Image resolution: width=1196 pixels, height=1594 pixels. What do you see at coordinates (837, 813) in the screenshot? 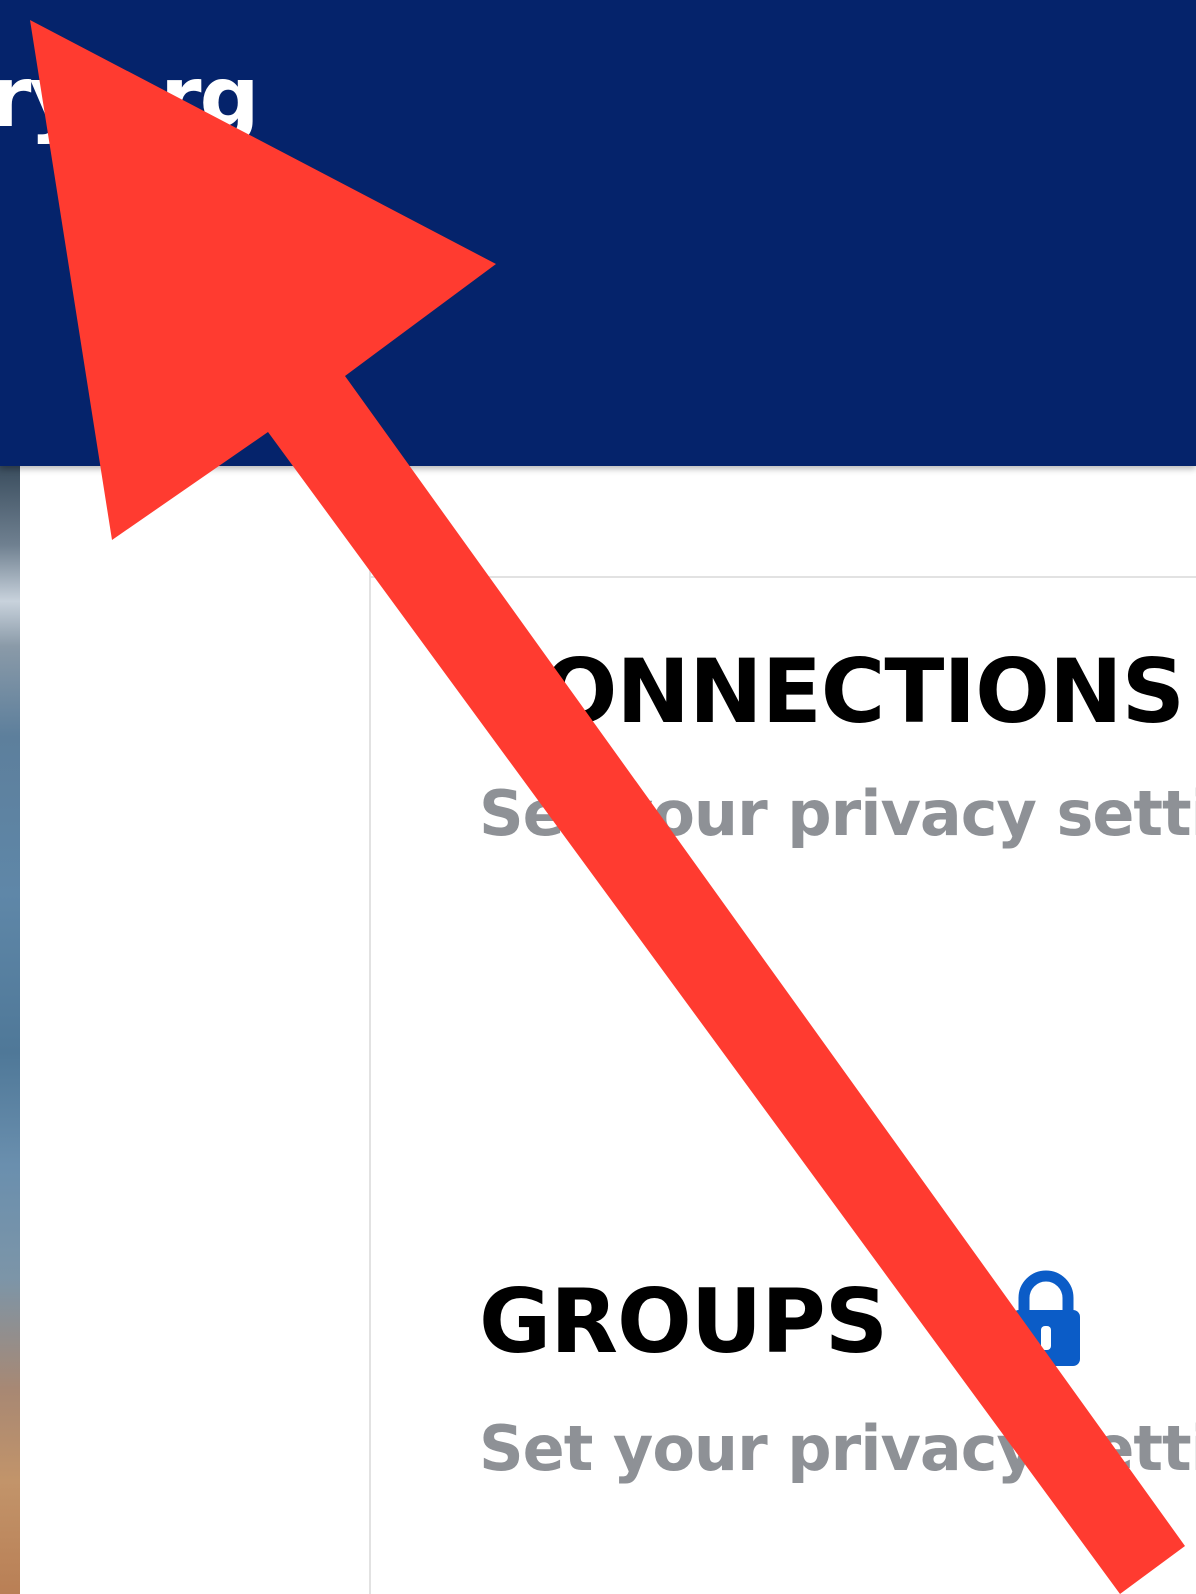
I see `connections-description: Set your privacy settings` at bounding box center [837, 813].